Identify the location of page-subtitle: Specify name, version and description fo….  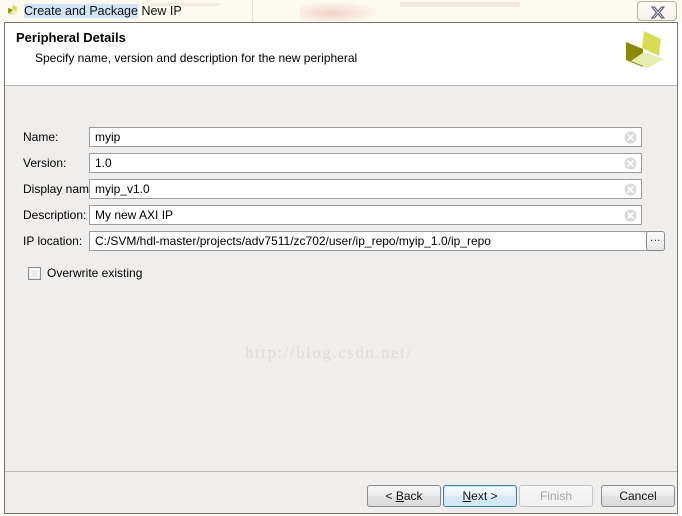
(196, 58).